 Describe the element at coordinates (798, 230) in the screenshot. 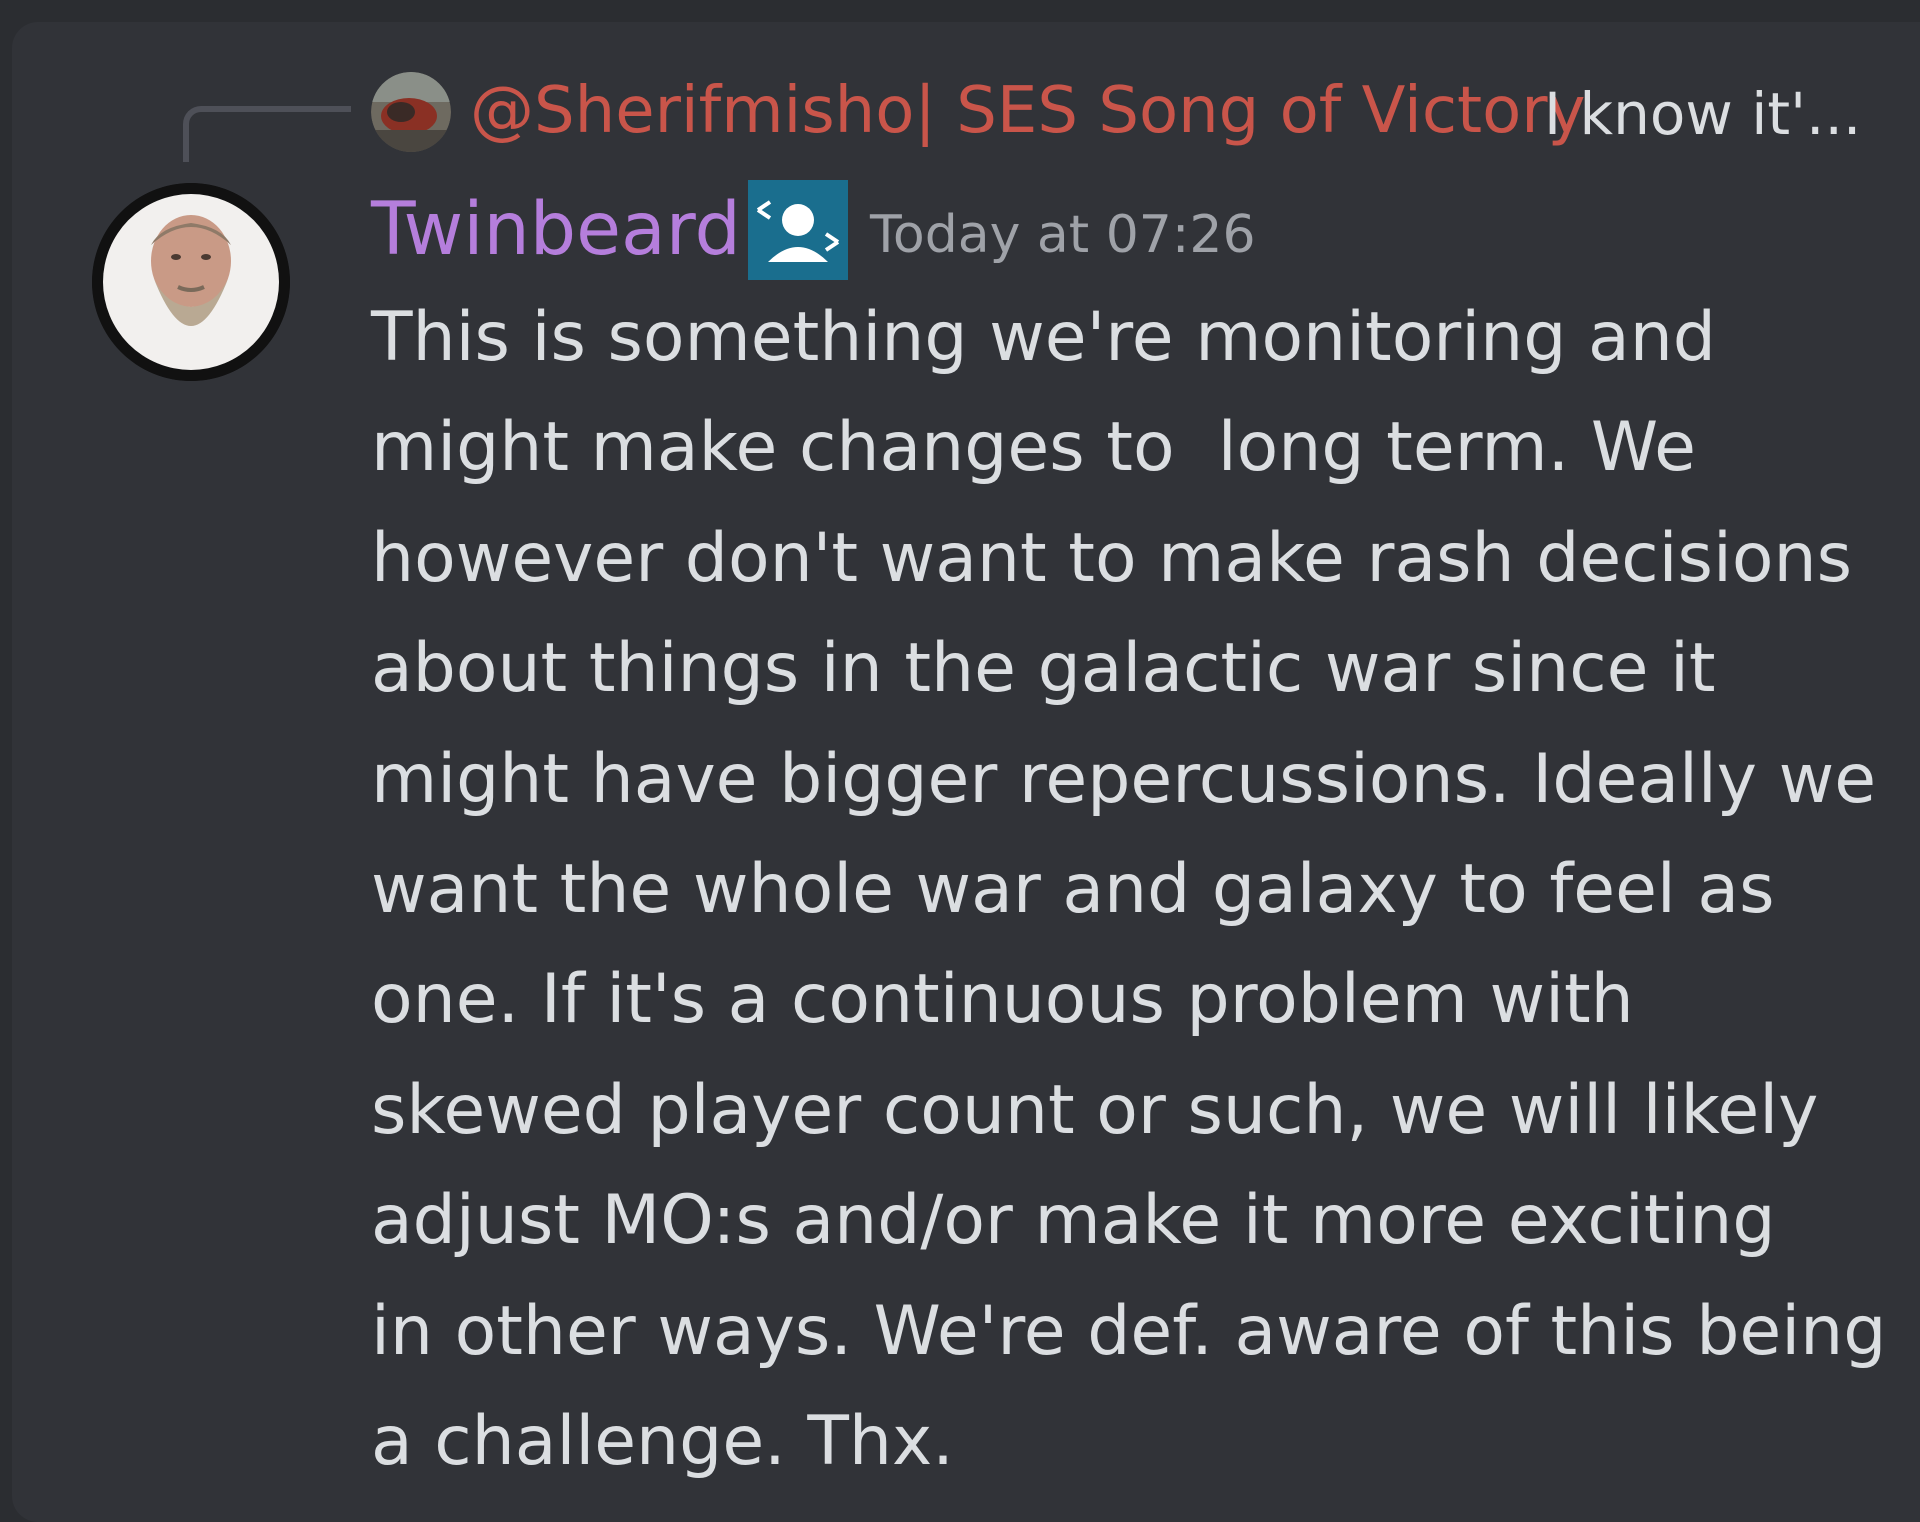

I see `role-badge-icon` at that location.